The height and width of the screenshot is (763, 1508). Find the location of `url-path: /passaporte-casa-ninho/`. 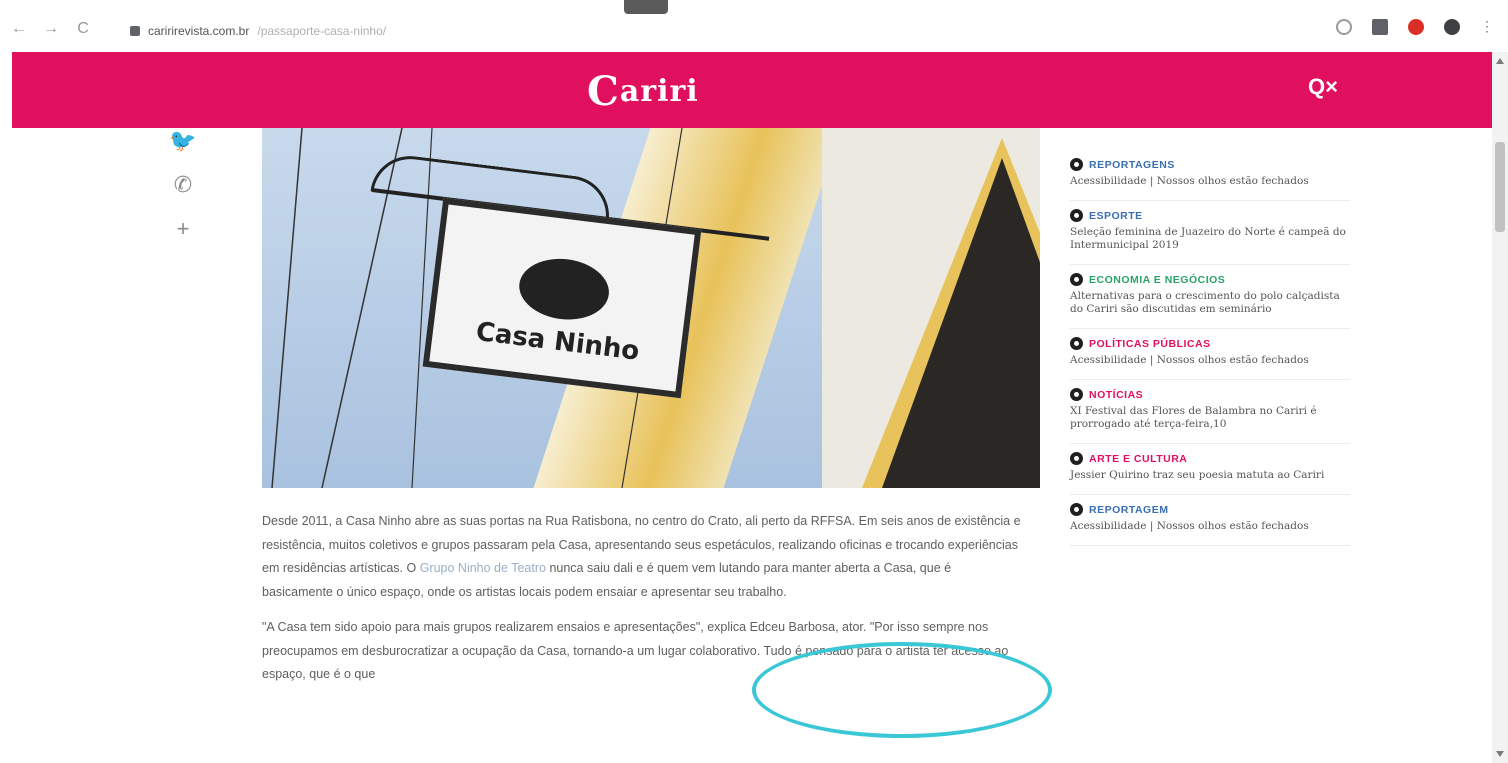

url-path: /passaporte-casa-ninho/ is located at coordinates (322, 31).